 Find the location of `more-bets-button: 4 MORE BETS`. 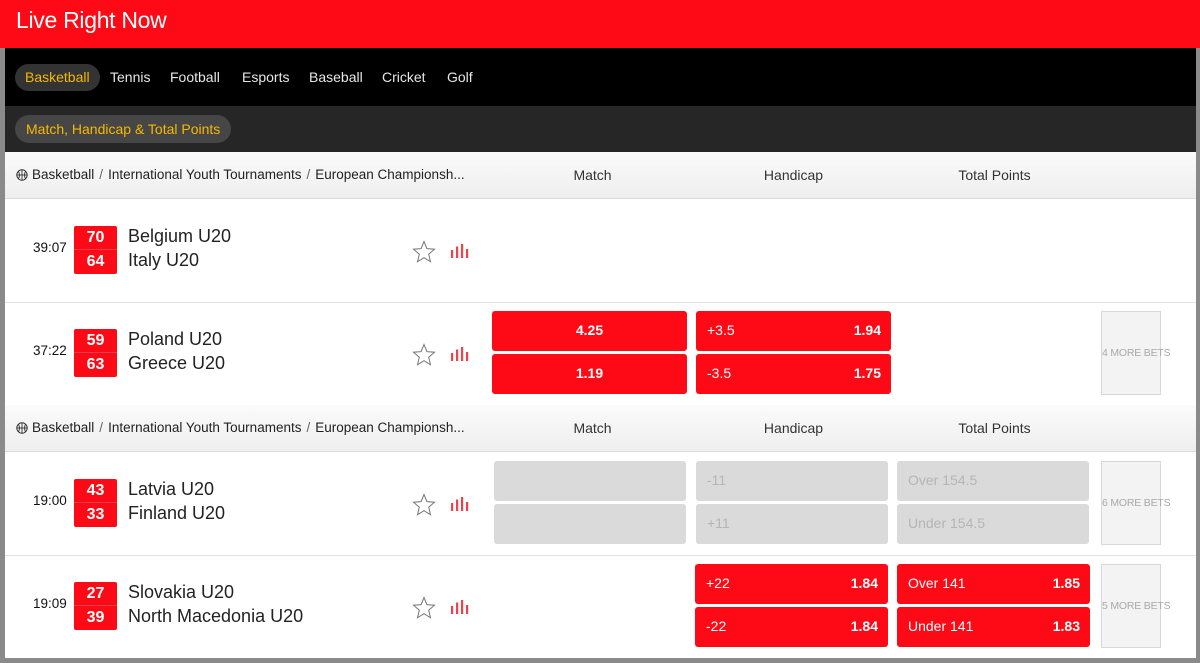

more-bets-button: 4 MORE BETS is located at coordinates (1136, 353).